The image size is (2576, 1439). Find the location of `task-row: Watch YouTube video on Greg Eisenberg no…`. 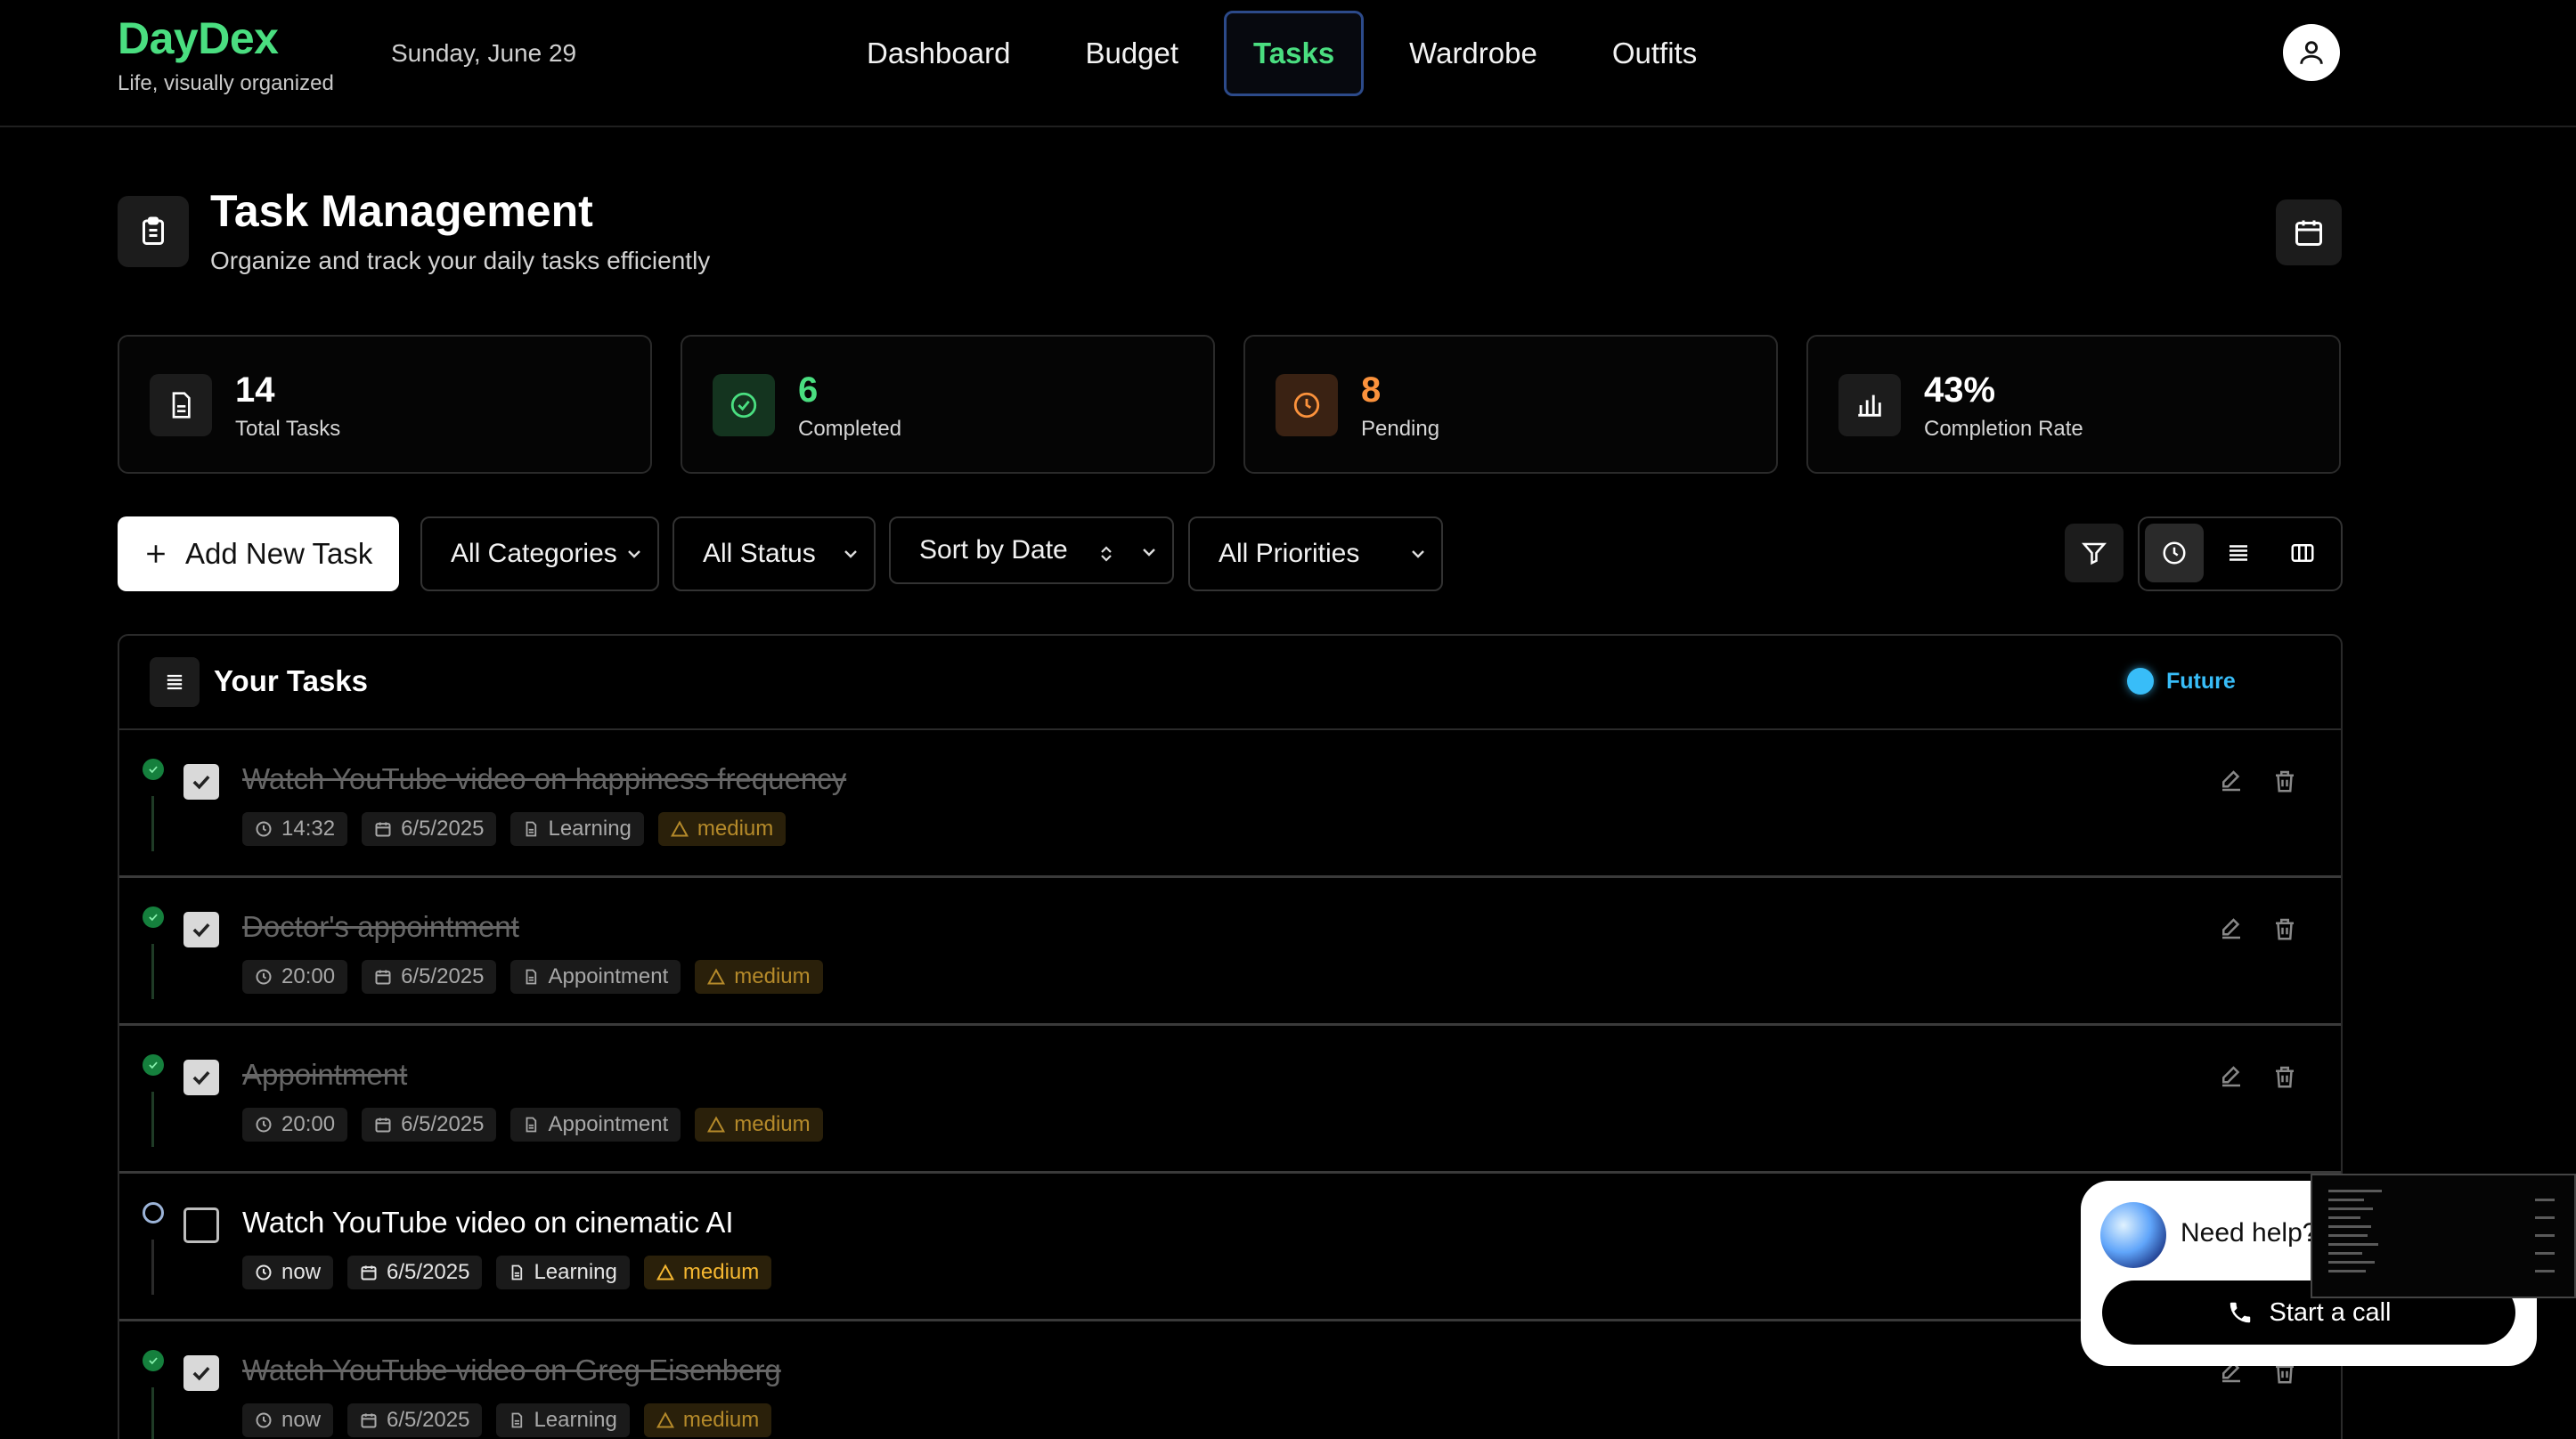

task-row: Watch YouTube video on Greg Eisenberg no… is located at coordinates (1230, 1380).